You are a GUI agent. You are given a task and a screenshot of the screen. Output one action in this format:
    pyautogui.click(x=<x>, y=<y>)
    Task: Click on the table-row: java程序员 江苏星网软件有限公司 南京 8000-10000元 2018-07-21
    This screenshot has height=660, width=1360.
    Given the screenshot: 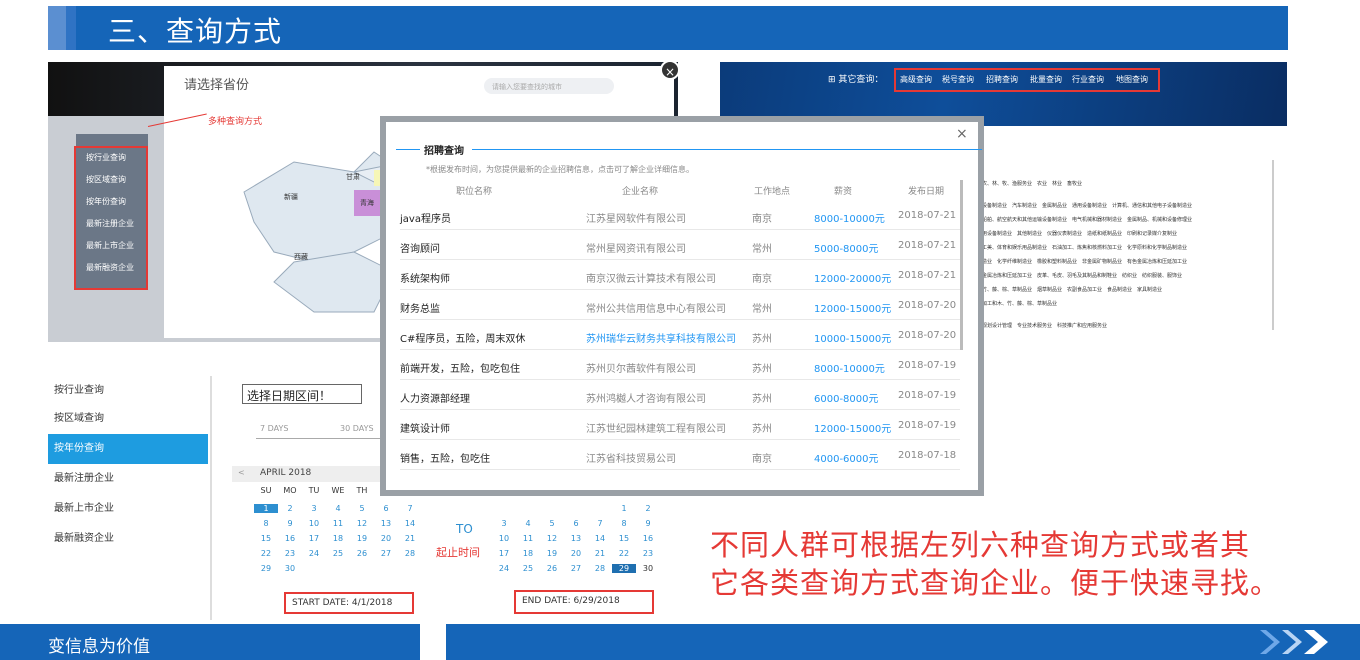 What is the action you would take?
    pyautogui.click(x=680, y=215)
    